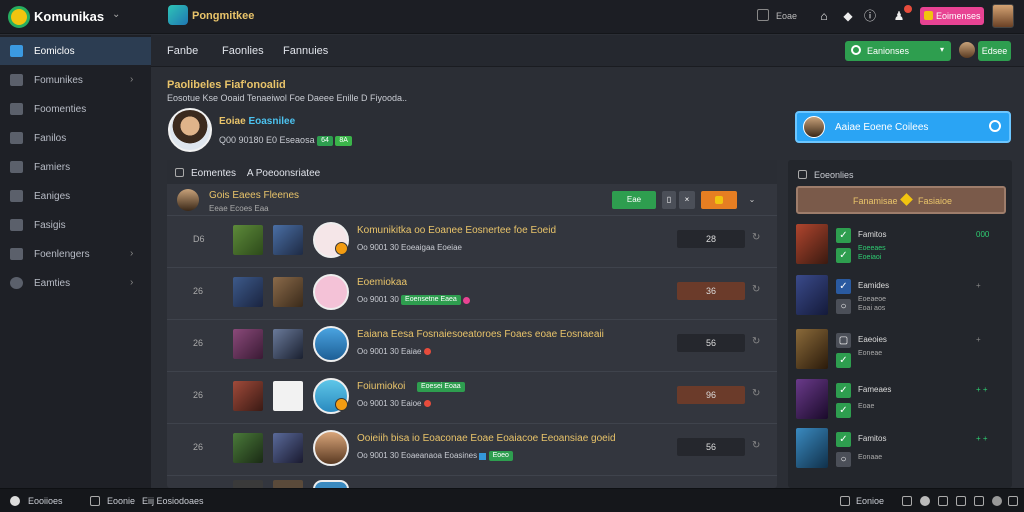 This screenshot has width=1024, height=512. Describe the element at coordinates (58, 80) in the screenshot. I see `sidebar-item-label: Fomunikes` at that location.